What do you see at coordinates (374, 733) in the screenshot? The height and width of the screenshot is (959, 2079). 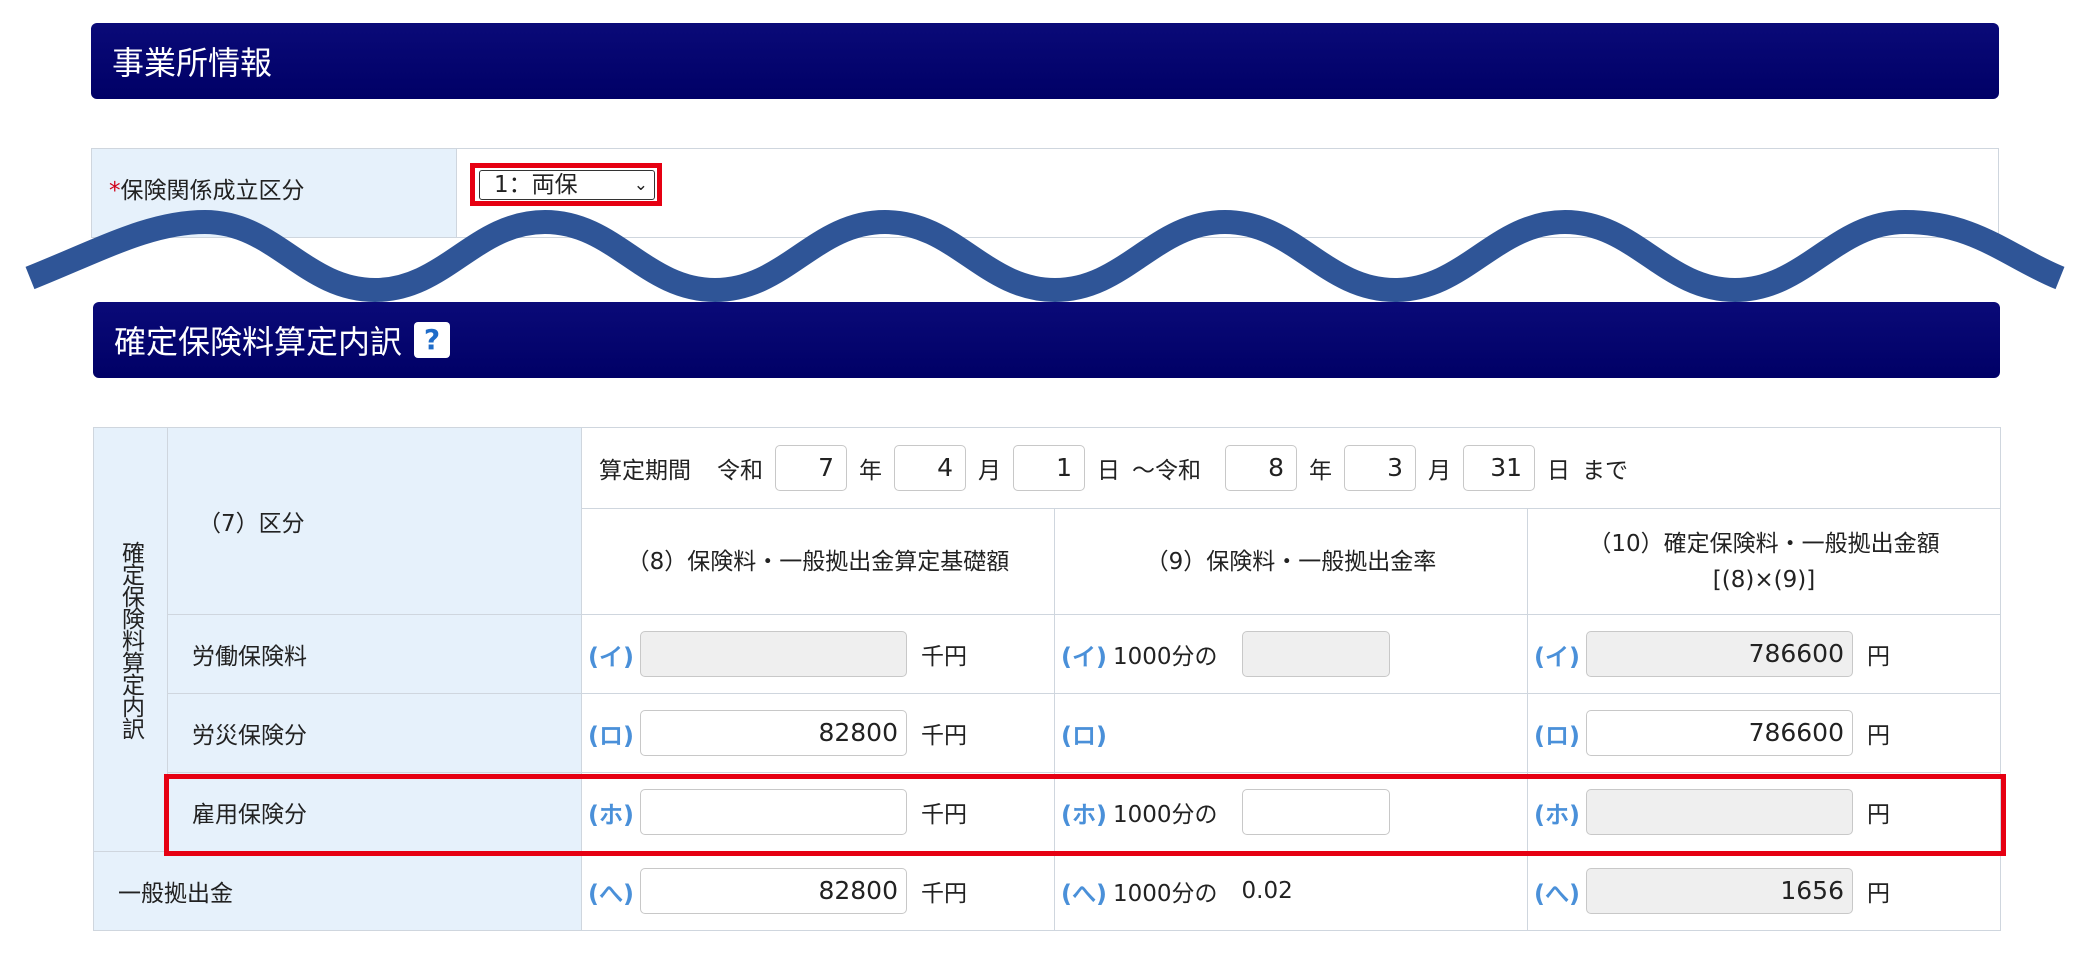 I see `row-label: 労災保険分` at bounding box center [374, 733].